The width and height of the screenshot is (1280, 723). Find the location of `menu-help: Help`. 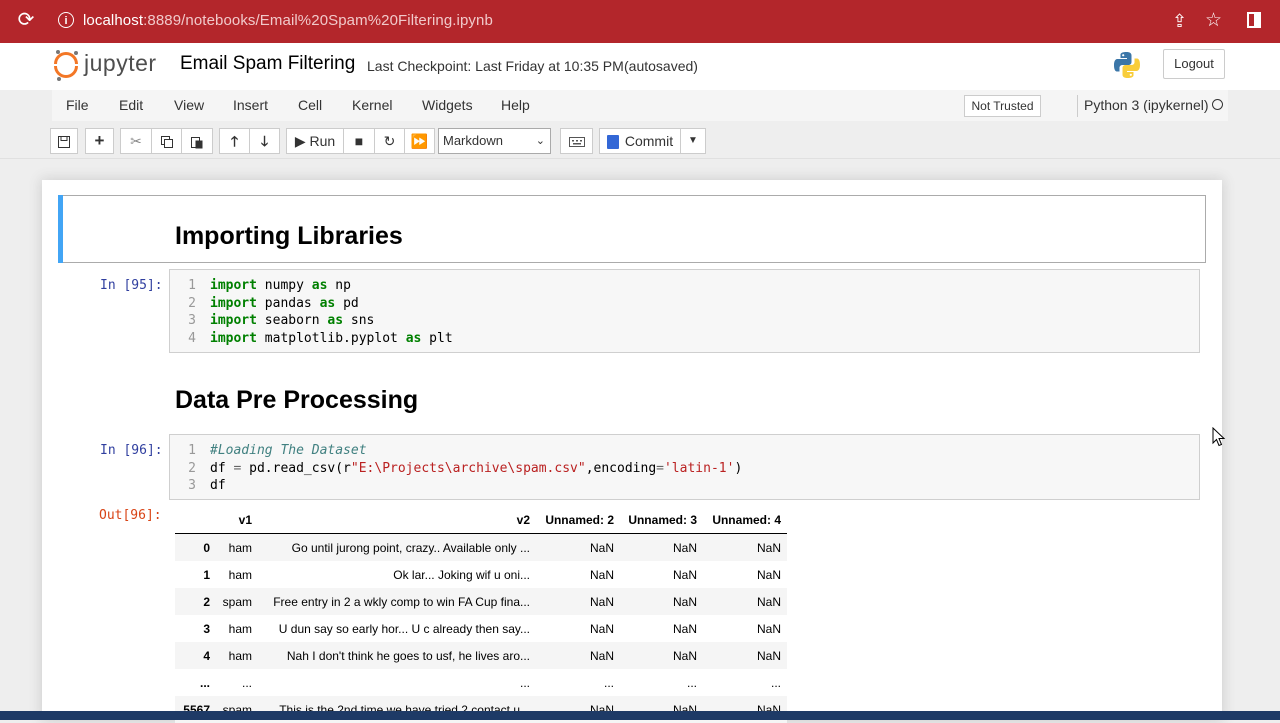

menu-help: Help is located at coordinates (515, 105).